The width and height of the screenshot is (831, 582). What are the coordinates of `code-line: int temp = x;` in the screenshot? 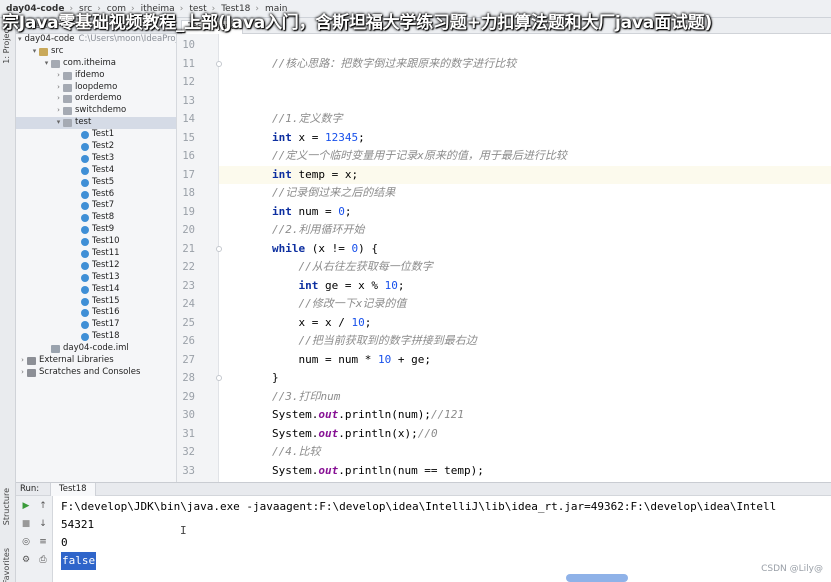 It's located at (525, 174).